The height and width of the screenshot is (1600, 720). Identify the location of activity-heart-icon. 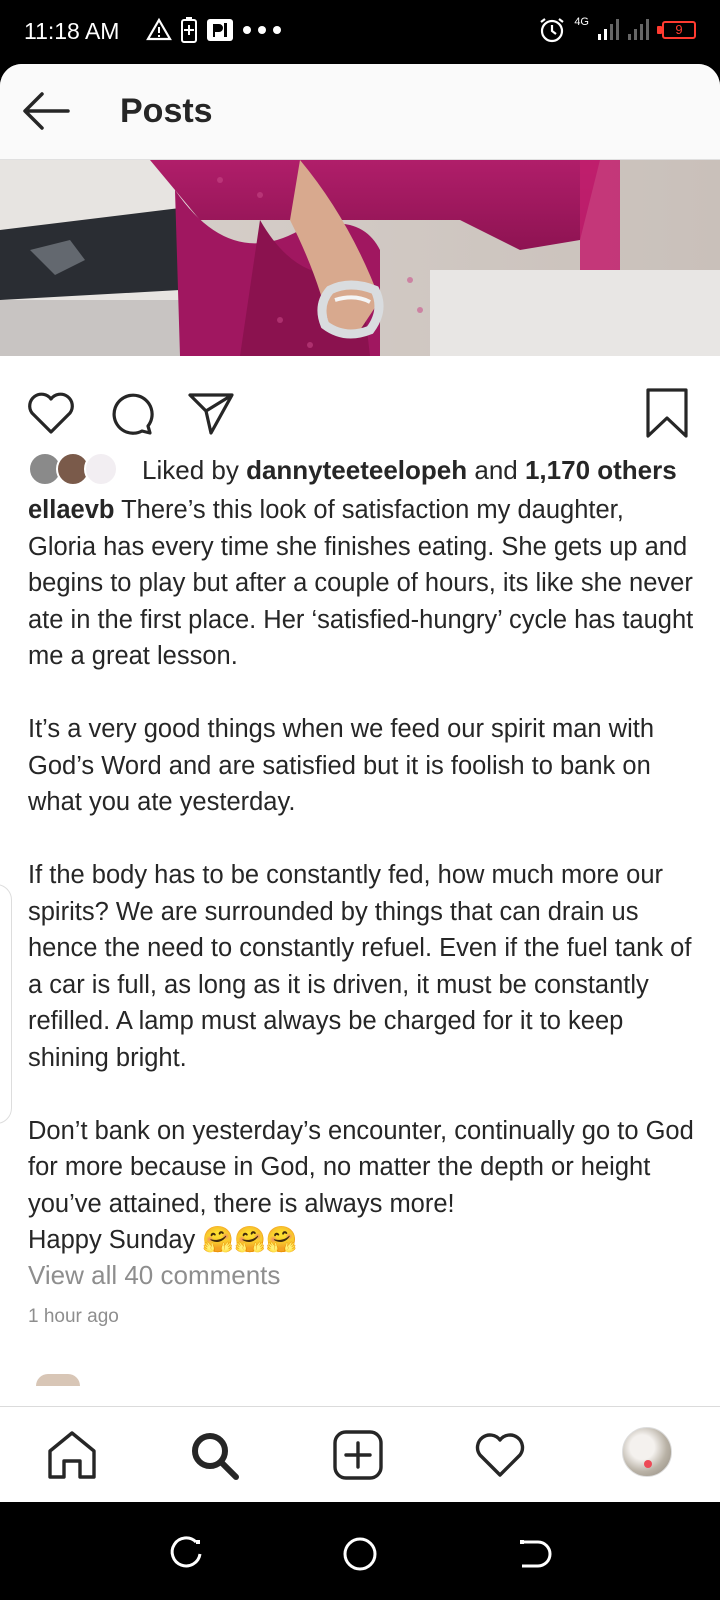
(500, 1455).